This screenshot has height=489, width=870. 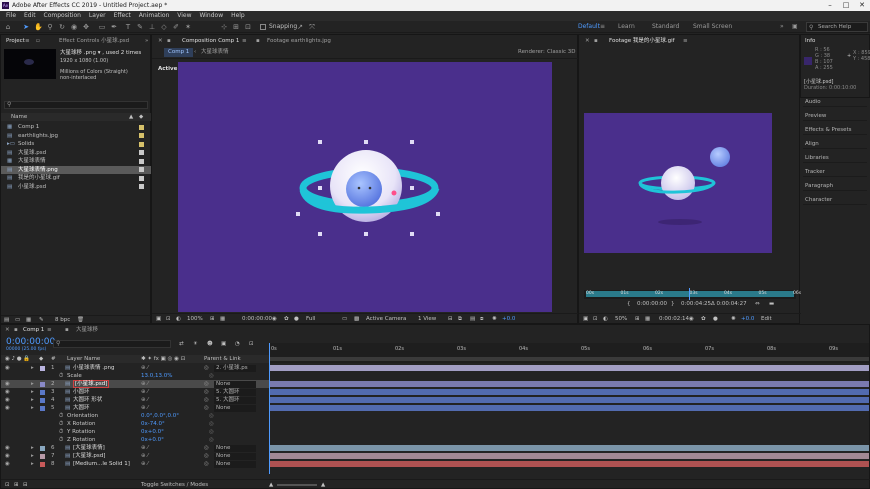 I want to click on layer-name: [Medium...le Solid 1], so click(x=101, y=464).